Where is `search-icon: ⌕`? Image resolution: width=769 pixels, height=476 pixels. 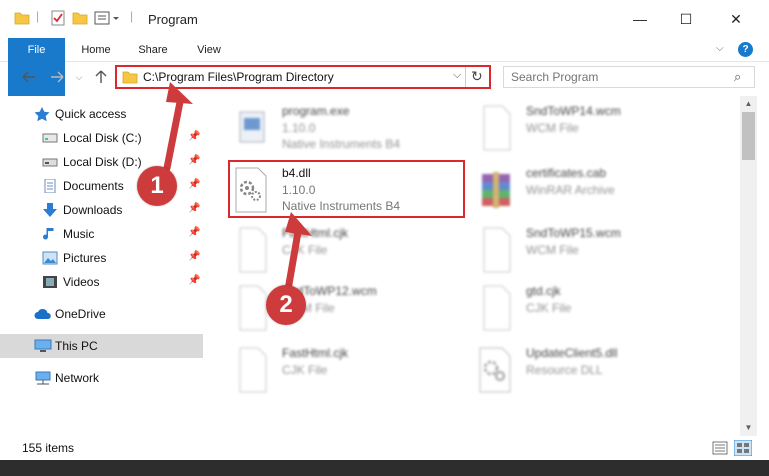 search-icon: ⌕ is located at coordinates (737, 77).